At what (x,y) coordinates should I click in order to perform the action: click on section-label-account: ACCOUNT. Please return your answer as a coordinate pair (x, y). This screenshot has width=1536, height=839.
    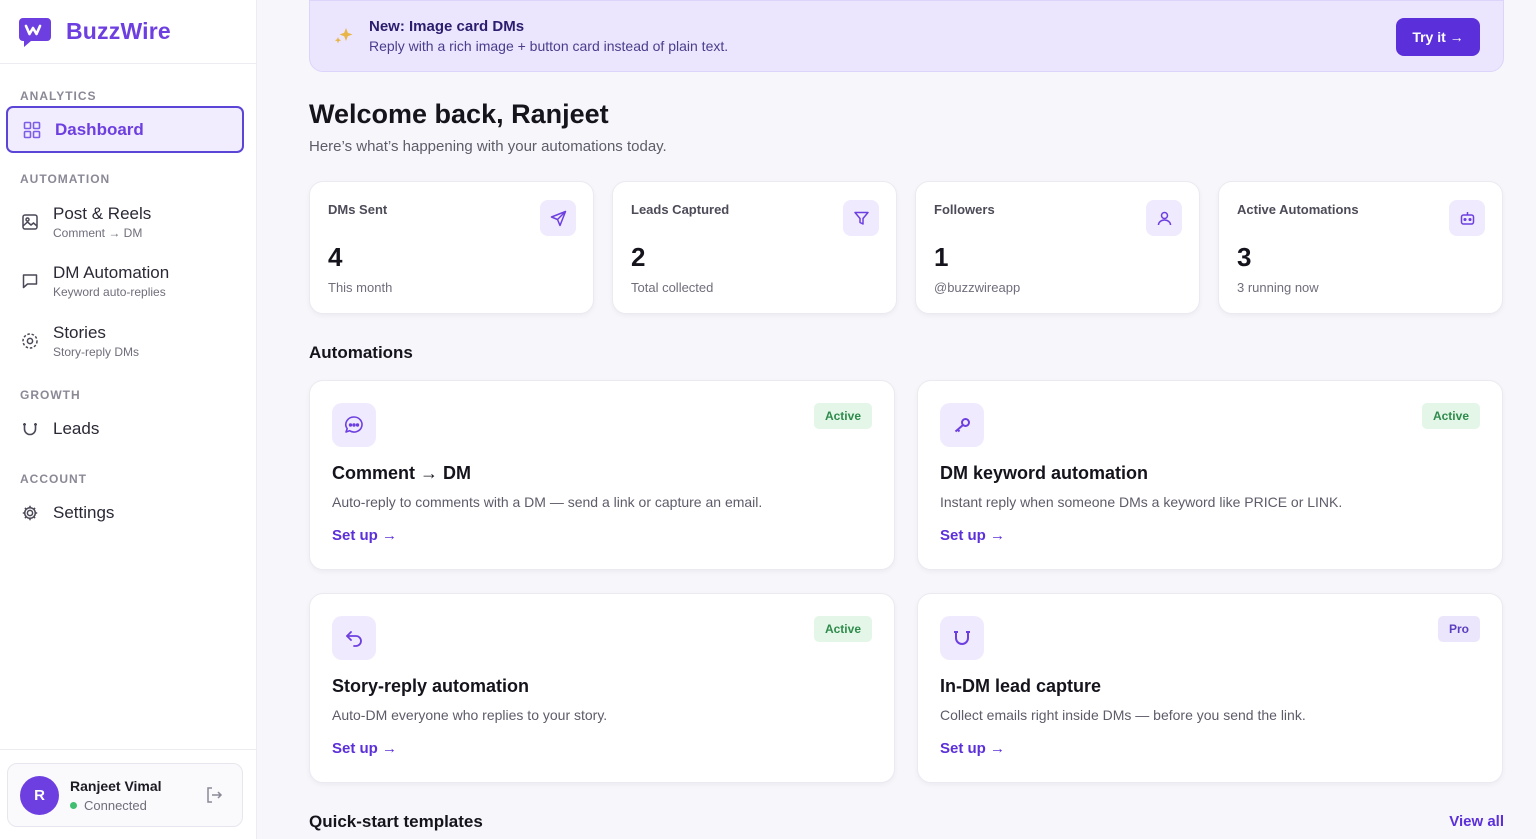
    Looking at the image, I should click on (53, 479).